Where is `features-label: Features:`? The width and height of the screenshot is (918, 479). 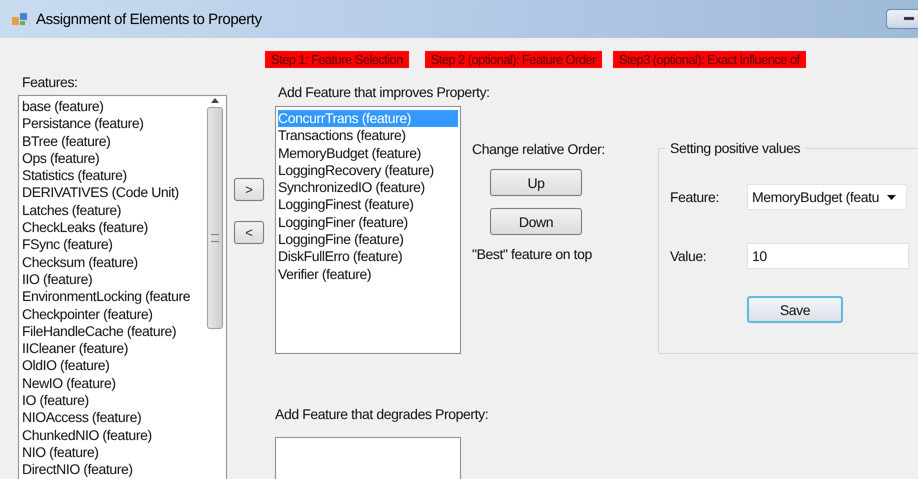 features-label: Features: is located at coordinates (50, 83).